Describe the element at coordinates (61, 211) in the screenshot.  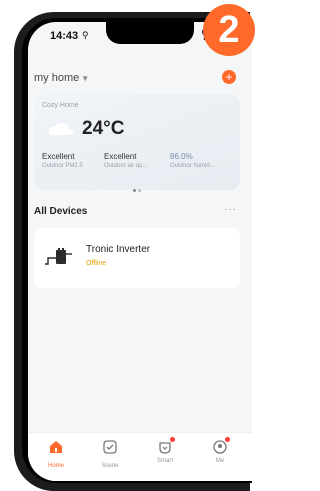
I see `all-devices-title: All Devices` at that location.